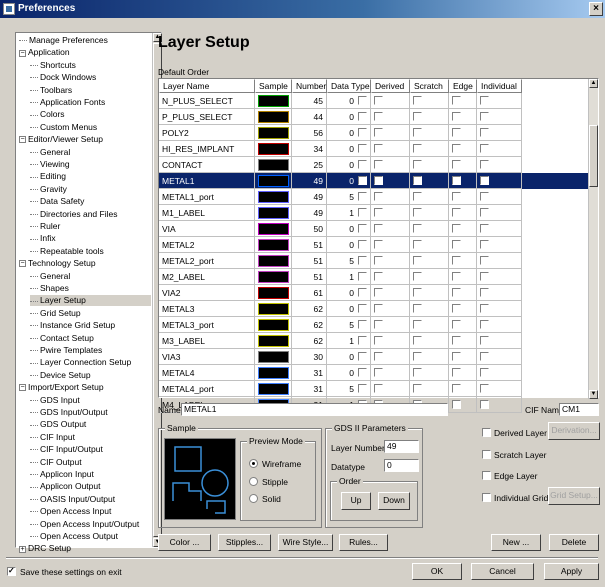 The width and height of the screenshot is (605, 587). What do you see at coordinates (50, 164) in the screenshot?
I see `tree-item: Viewing` at bounding box center [50, 164].